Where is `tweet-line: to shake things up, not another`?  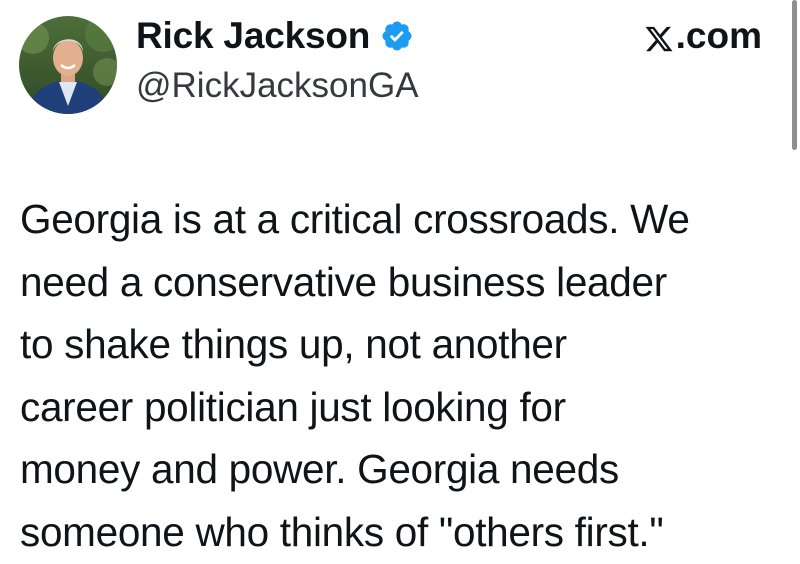 tweet-line: to shake things up, not another is located at coordinates (293, 344).